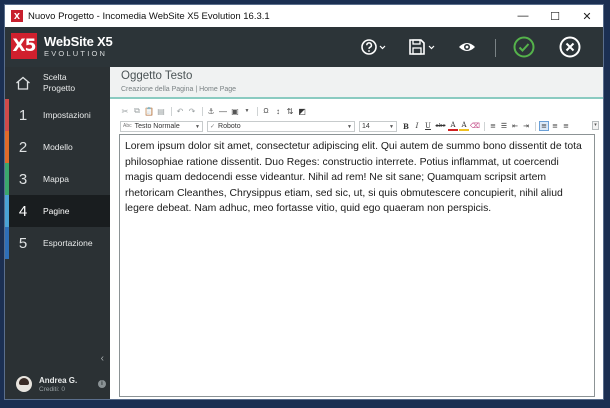  I want to click on minimize-button: —, so click(523, 16).